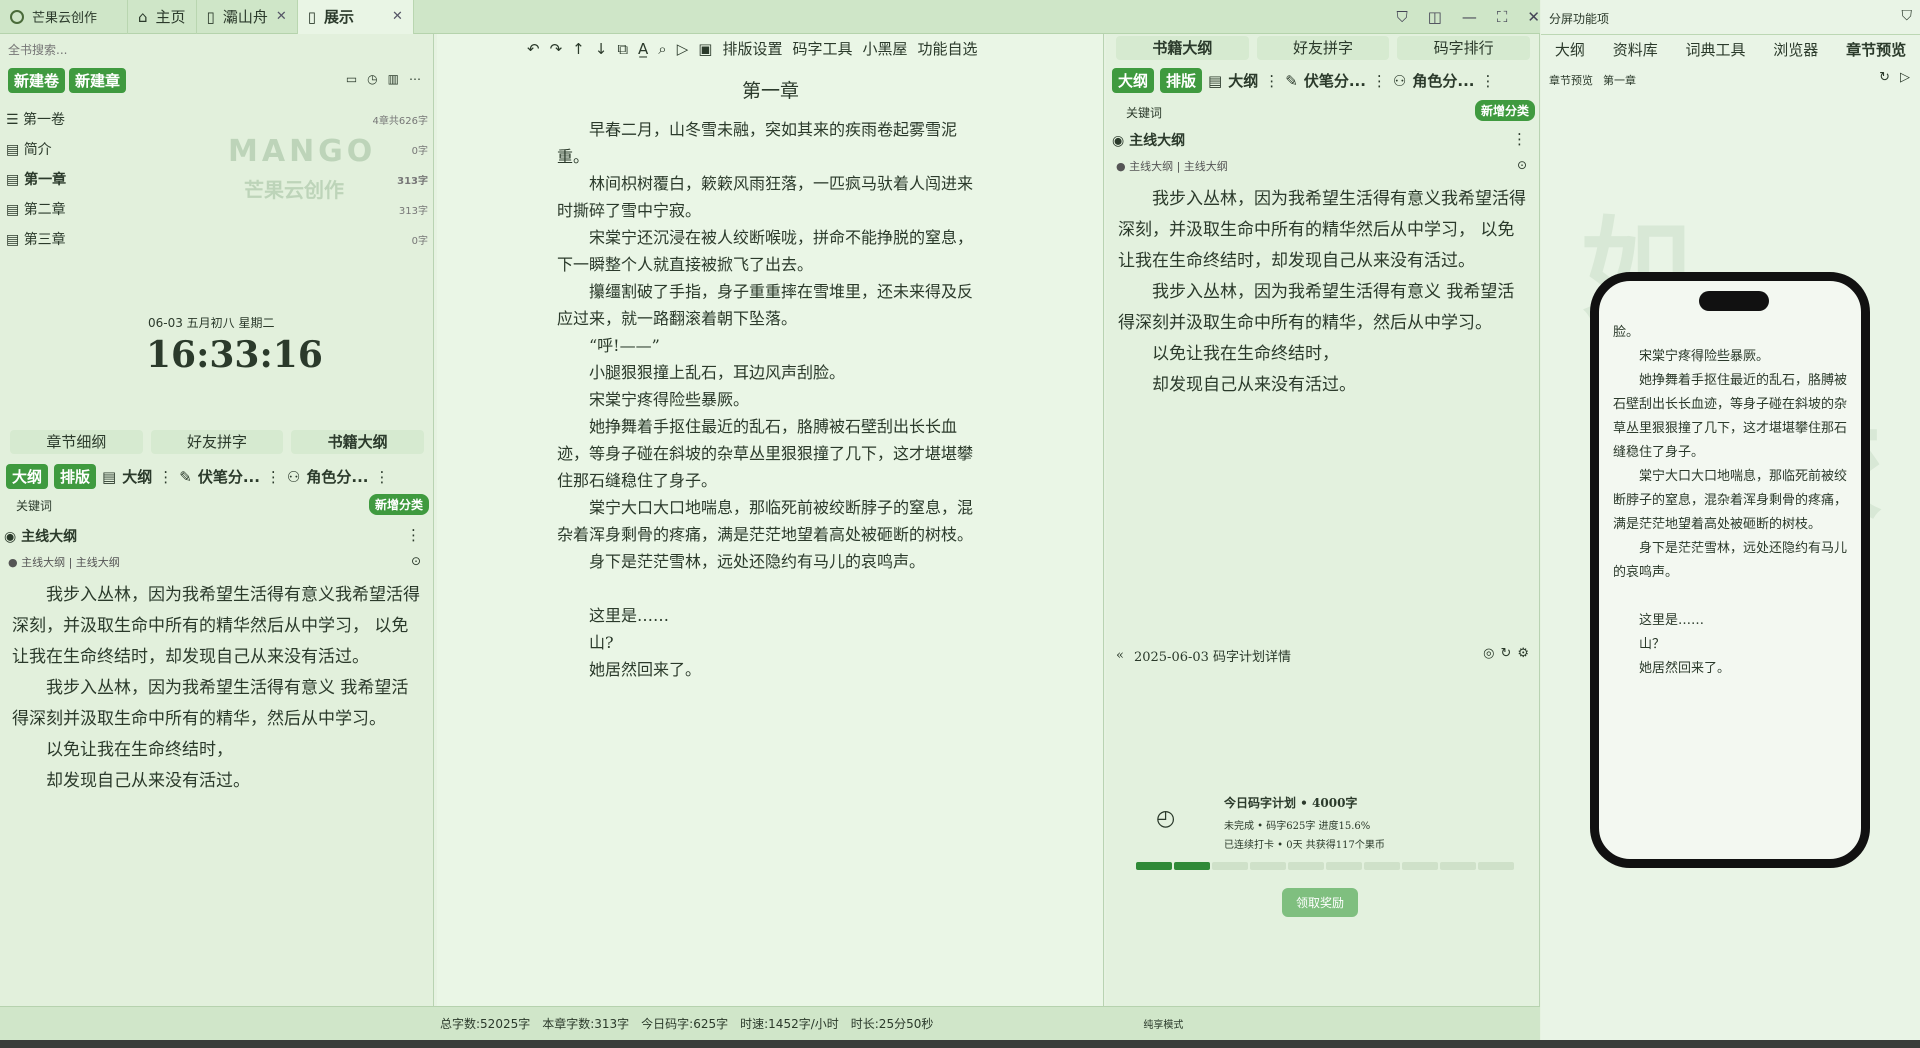 The image size is (1920, 1048). What do you see at coordinates (578, 49) in the screenshot?
I see `arrow-up-icon: ↑` at bounding box center [578, 49].